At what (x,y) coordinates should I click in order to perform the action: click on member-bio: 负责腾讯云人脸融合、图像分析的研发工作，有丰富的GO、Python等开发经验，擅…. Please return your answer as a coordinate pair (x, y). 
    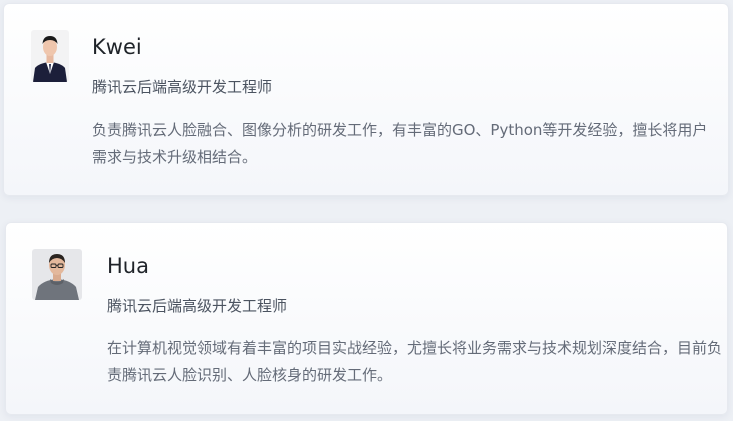
    Looking at the image, I should click on (400, 143).